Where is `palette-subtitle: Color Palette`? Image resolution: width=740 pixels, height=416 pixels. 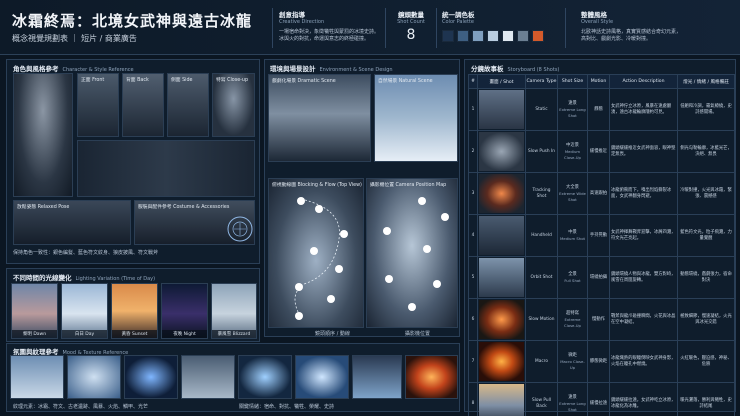 palette-subtitle: Color Palette is located at coordinates (458, 22).